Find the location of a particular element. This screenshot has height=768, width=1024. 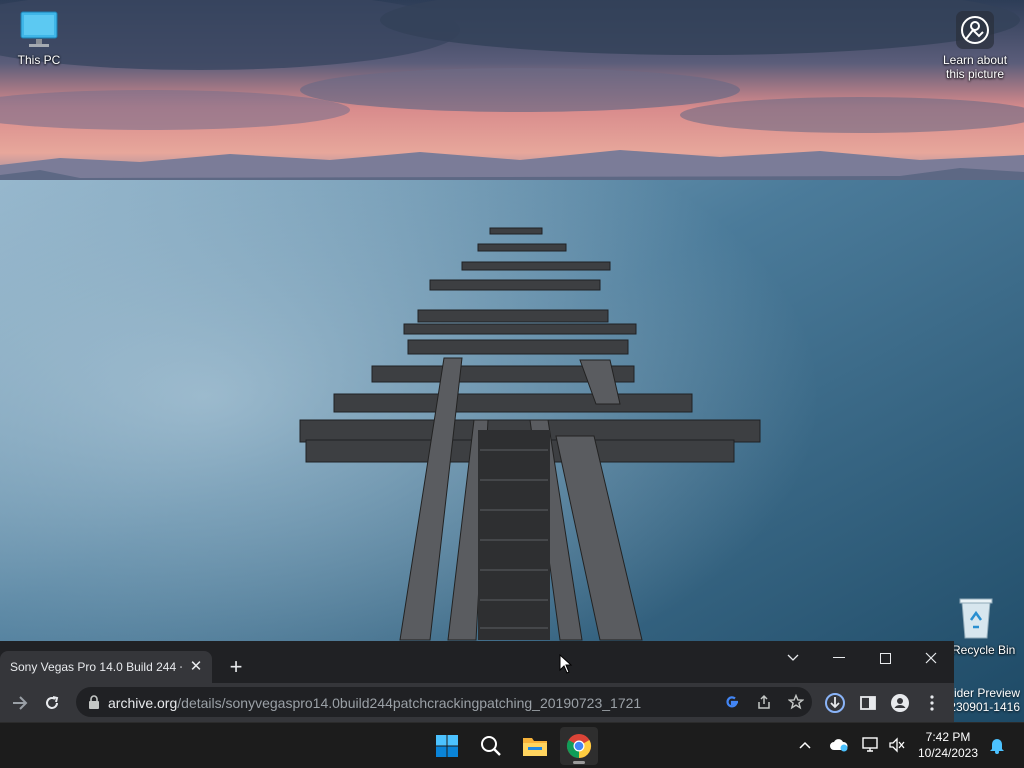

recycle-bin-shortcut: Recycle Bin is located at coordinates (986, 626).